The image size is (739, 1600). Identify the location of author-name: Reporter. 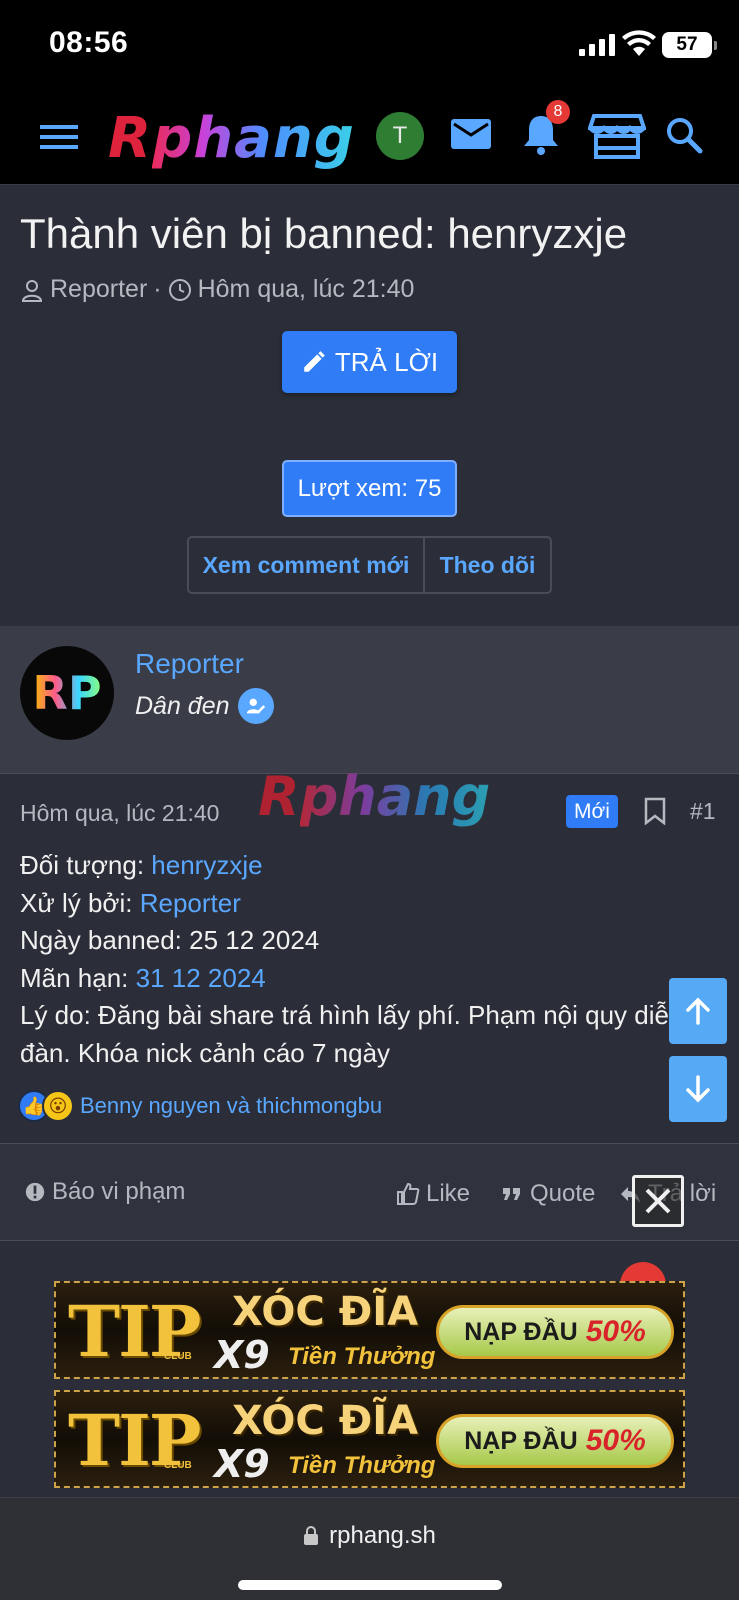
(189, 664).